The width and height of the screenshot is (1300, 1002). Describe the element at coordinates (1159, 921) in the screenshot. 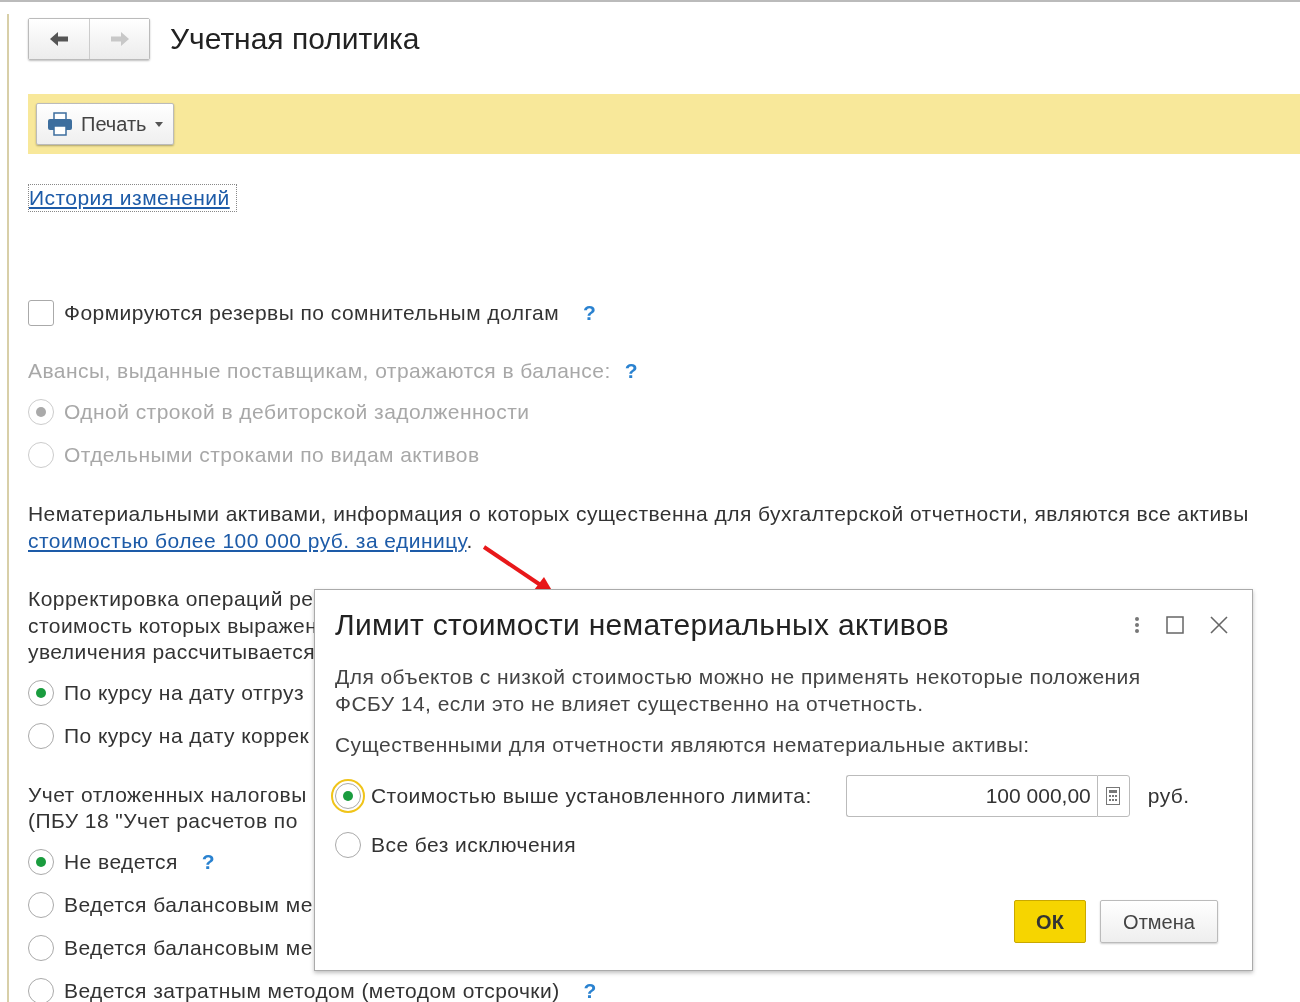

I see `cancel-button: Отмена` at that location.